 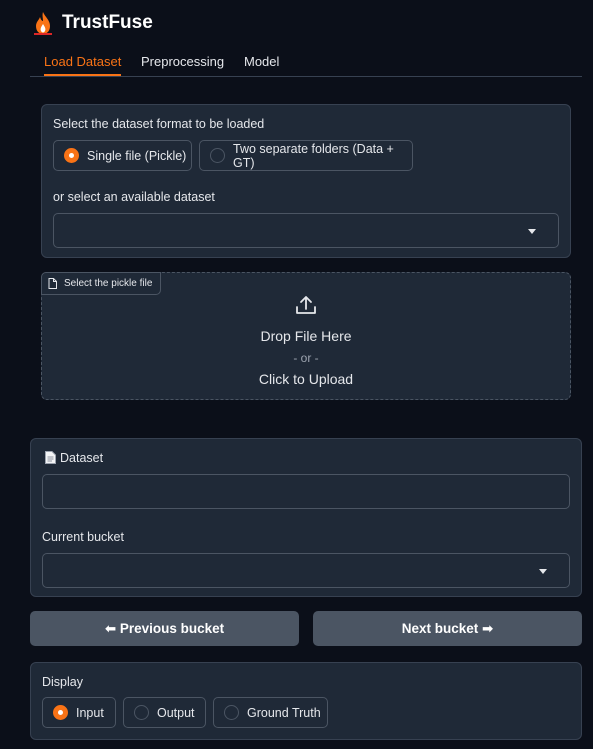 I want to click on dataset-label: Dataset, so click(x=82, y=458).